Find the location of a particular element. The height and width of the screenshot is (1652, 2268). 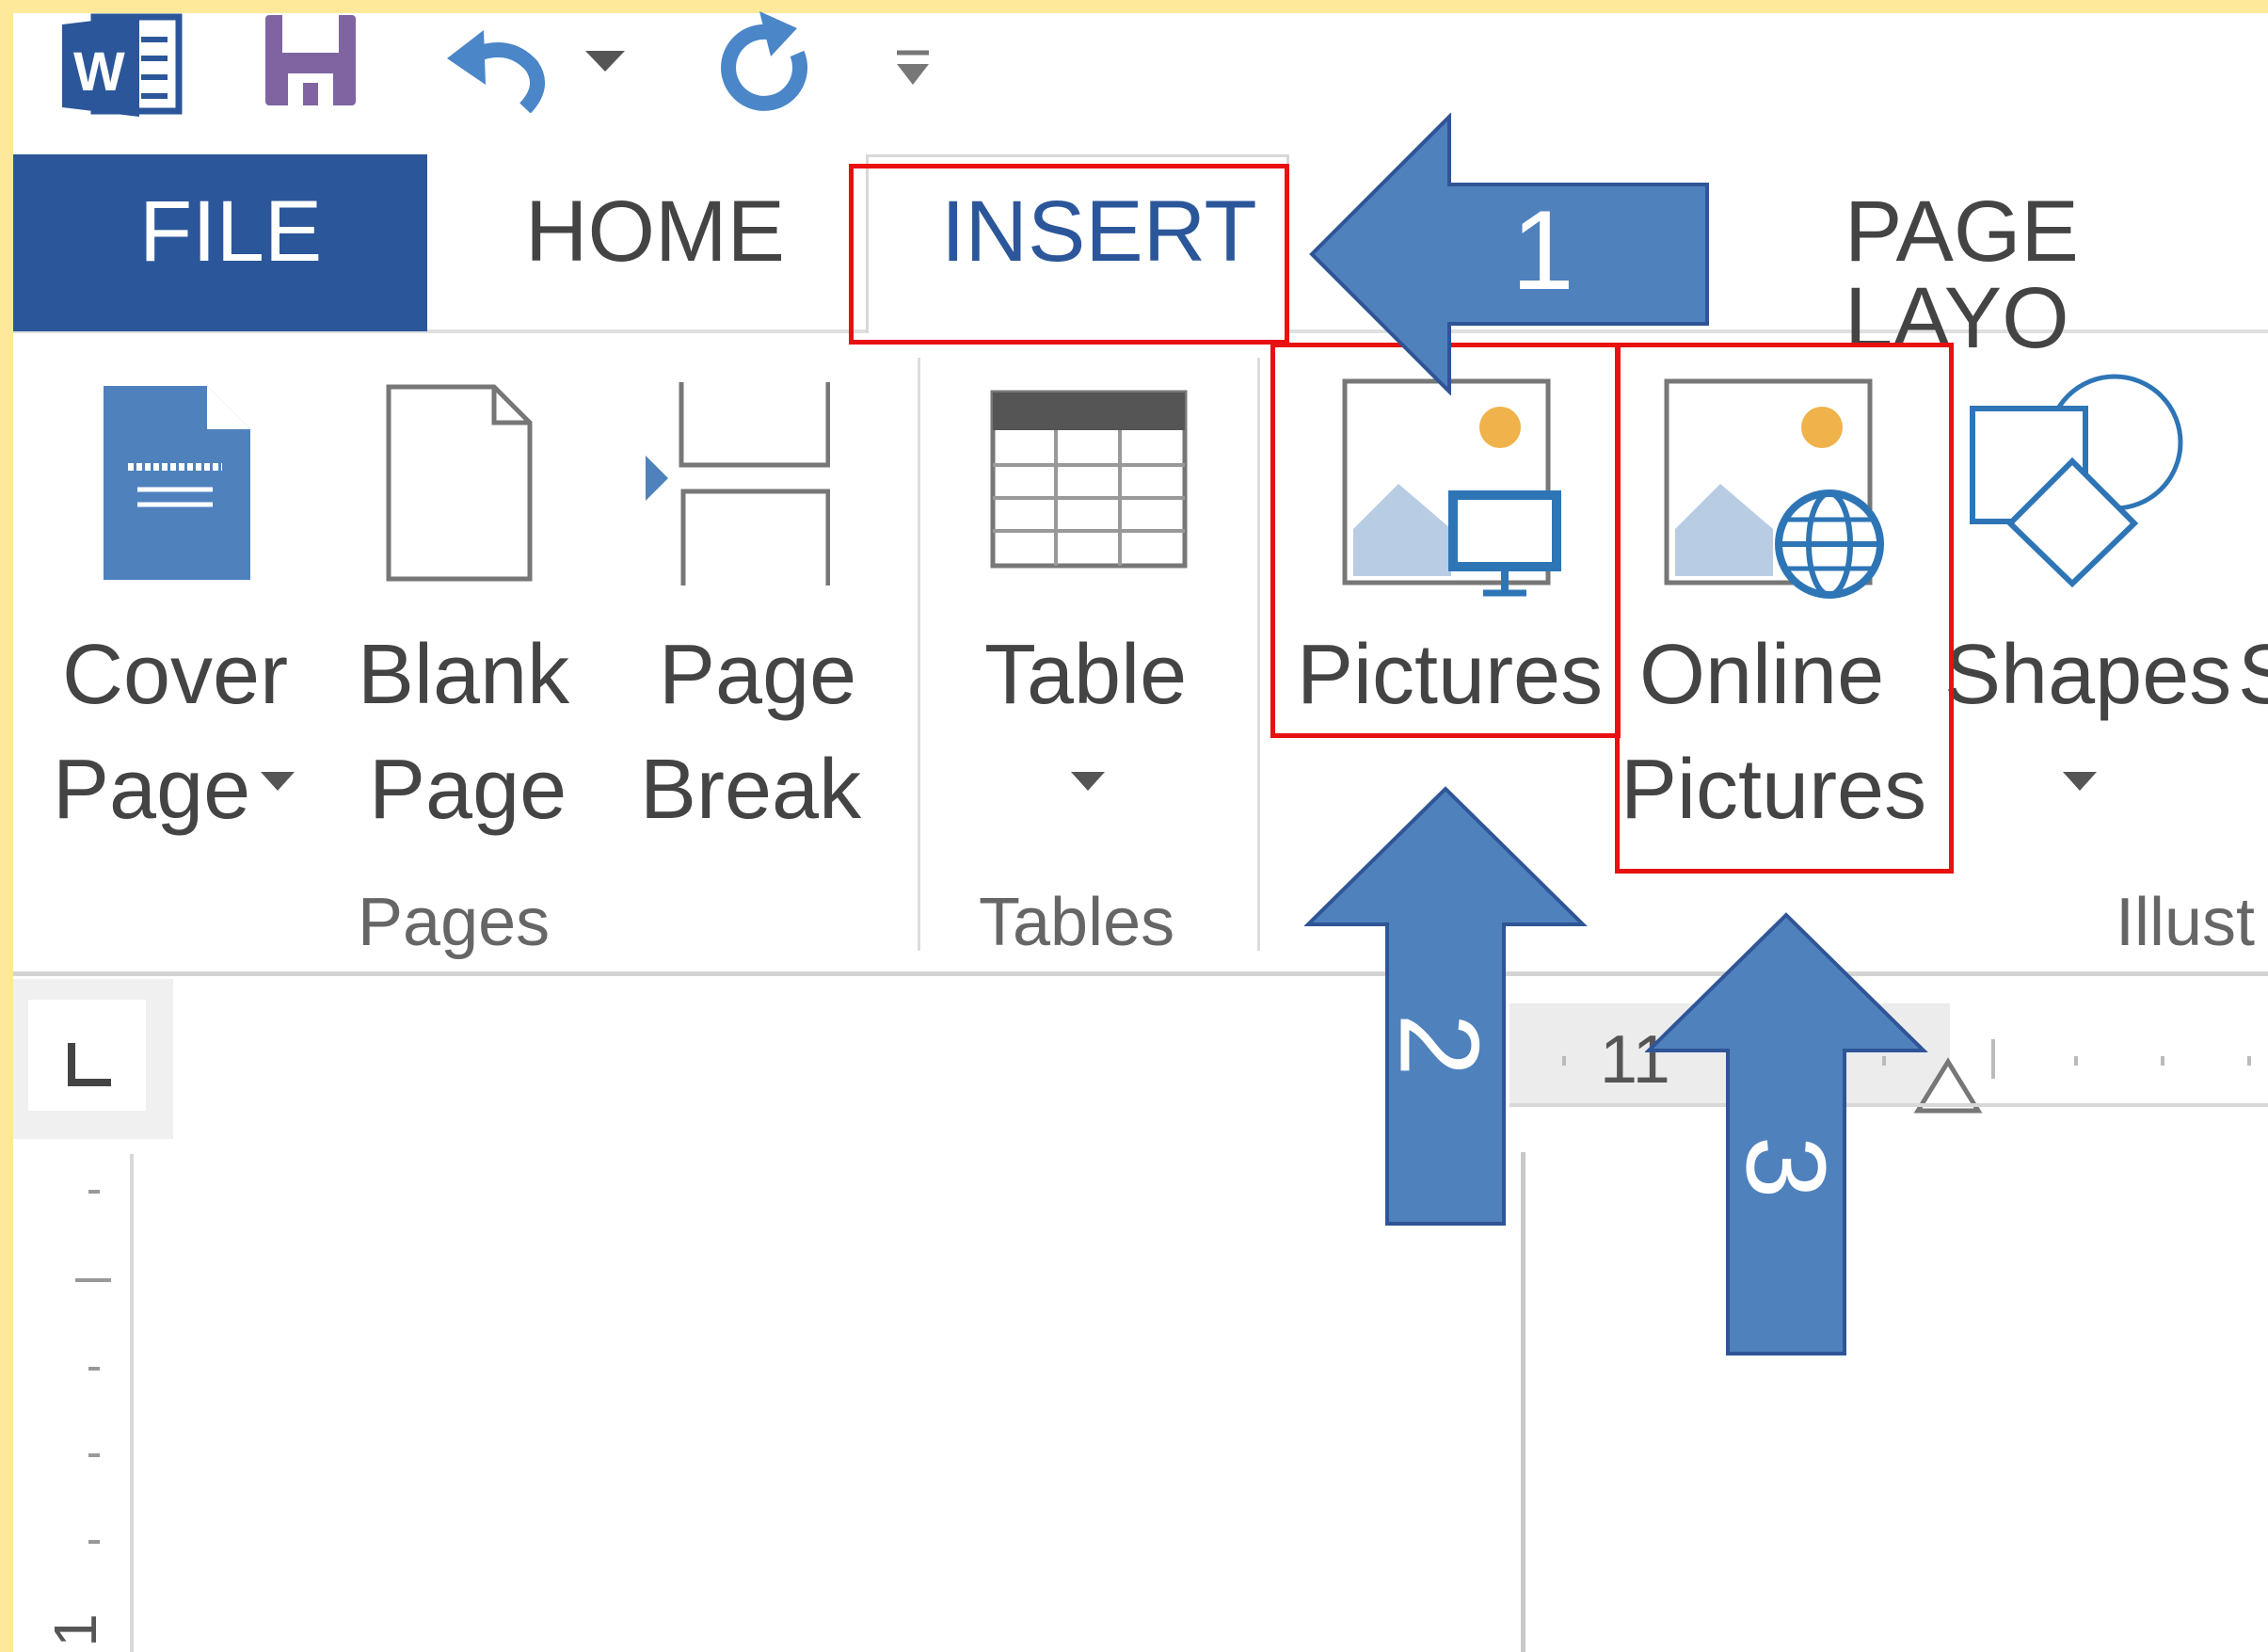

page-break-label-line1: Page is located at coordinates (758, 675).